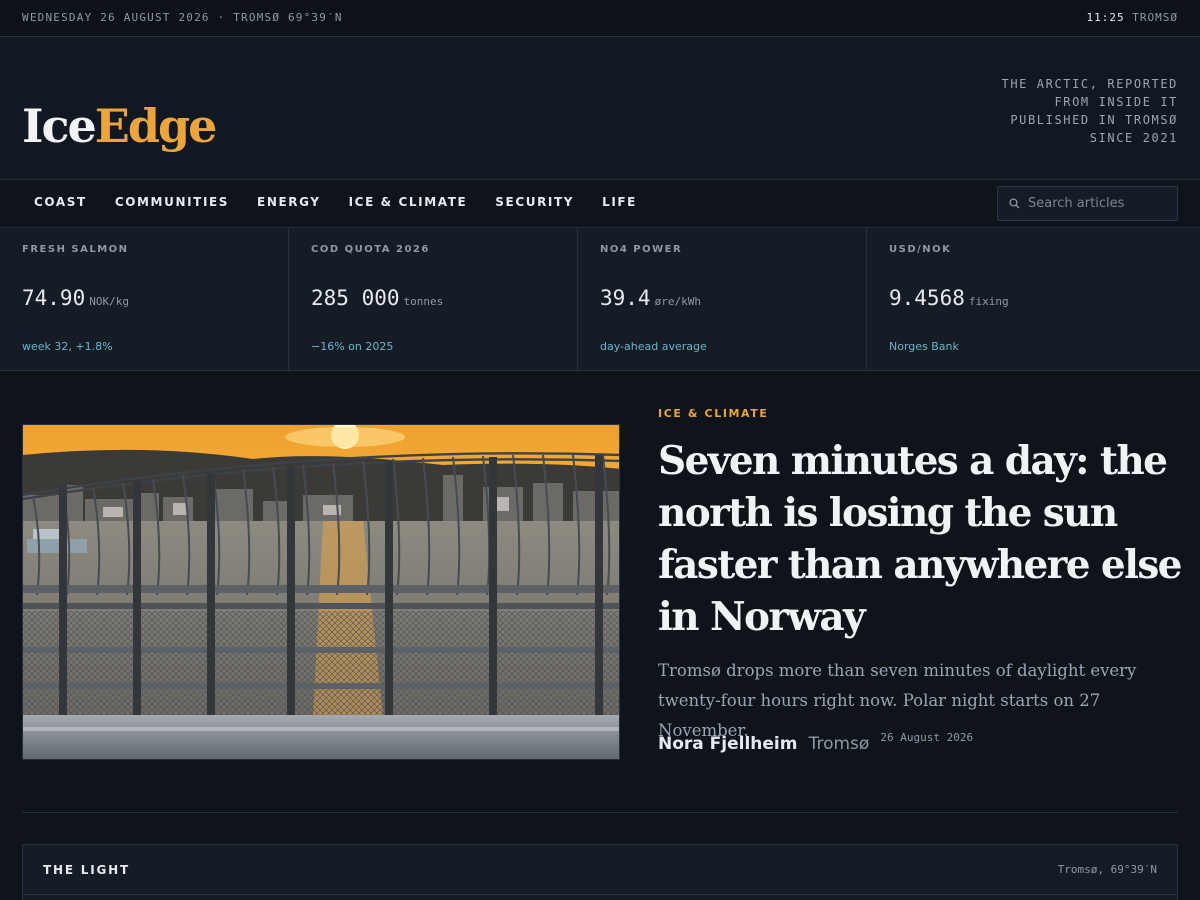 The image size is (1200, 900). What do you see at coordinates (75, 249) in the screenshot?
I see `ticker-label: FRESH SALMON` at bounding box center [75, 249].